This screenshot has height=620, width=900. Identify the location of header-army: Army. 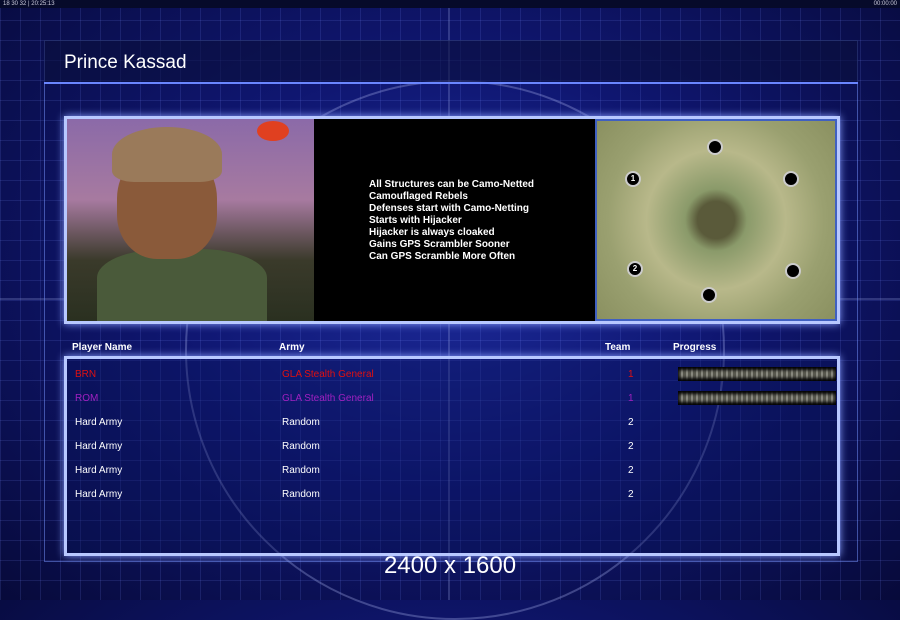
(292, 347).